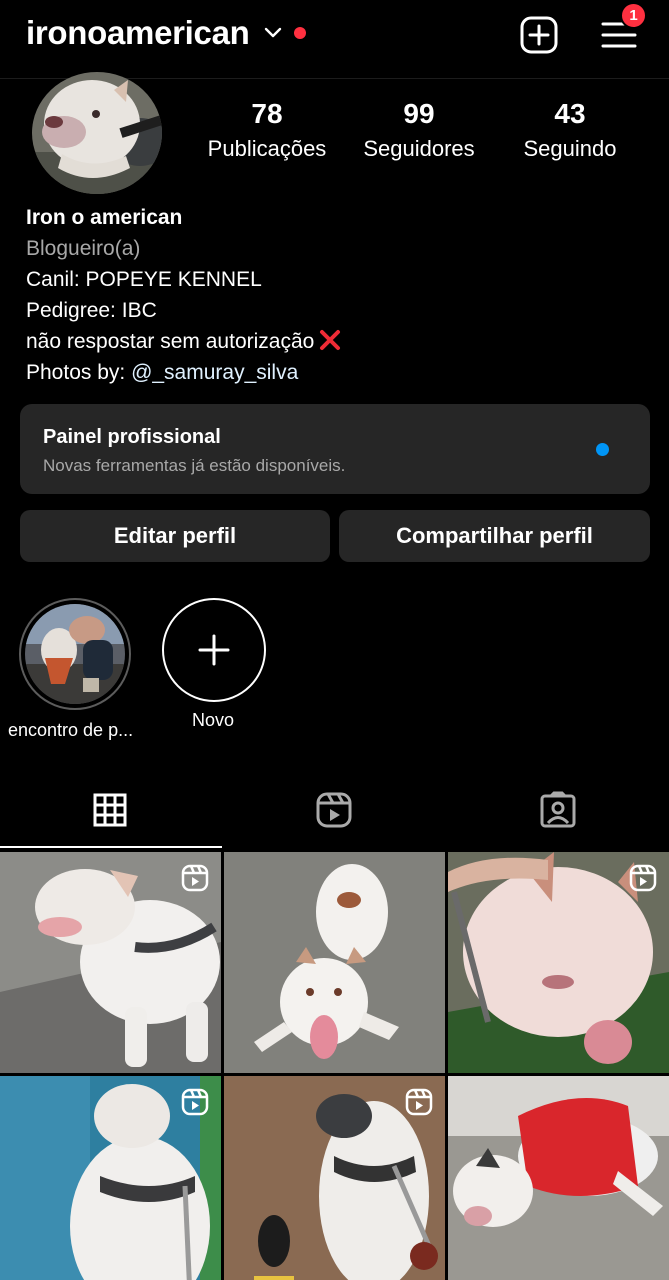 The height and width of the screenshot is (1280, 669). I want to click on cross-mark-icon, so click(330, 340).